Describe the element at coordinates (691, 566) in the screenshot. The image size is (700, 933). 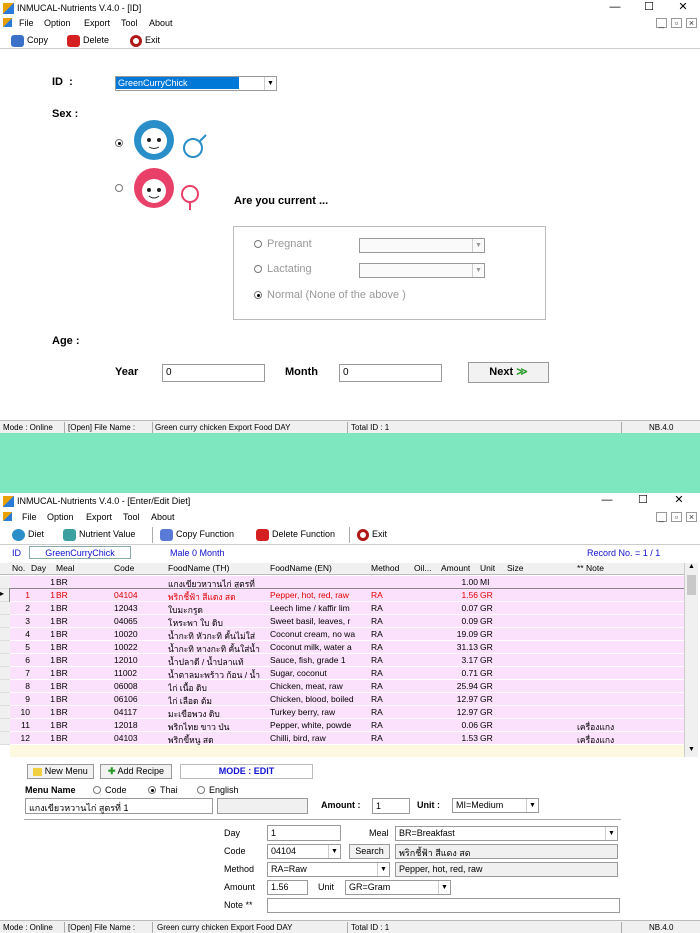
I see `scroll-up-icon: ▲` at that location.